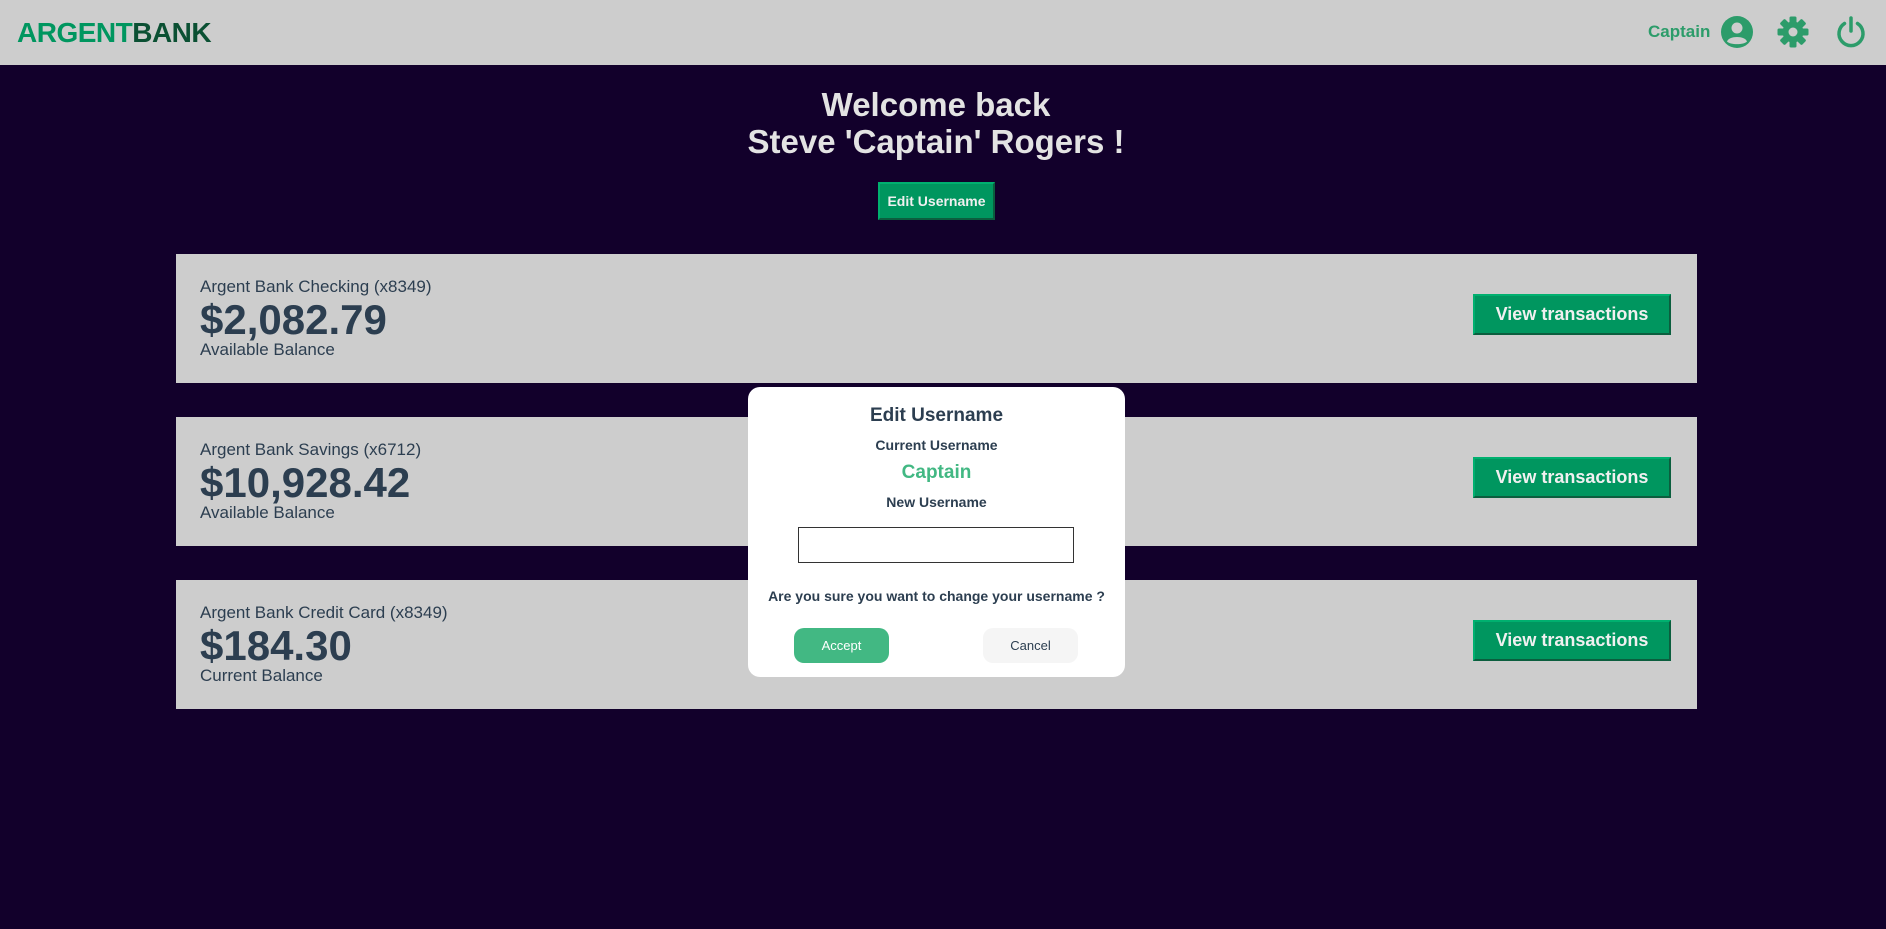 This screenshot has height=929, width=1886. I want to click on current-username-label: Current Username, so click(936, 445).